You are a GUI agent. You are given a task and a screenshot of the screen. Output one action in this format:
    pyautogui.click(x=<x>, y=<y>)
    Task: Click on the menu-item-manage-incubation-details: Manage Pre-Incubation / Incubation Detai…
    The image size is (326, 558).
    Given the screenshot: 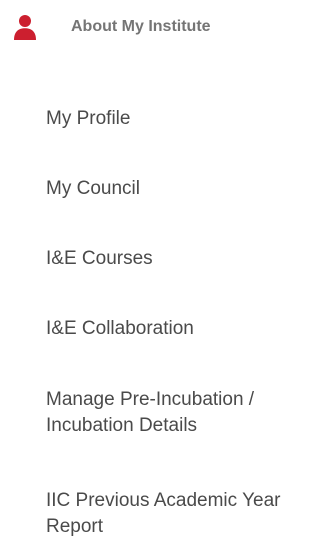 What is the action you would take?
    pyautogui.click(x=183, y=413)
    